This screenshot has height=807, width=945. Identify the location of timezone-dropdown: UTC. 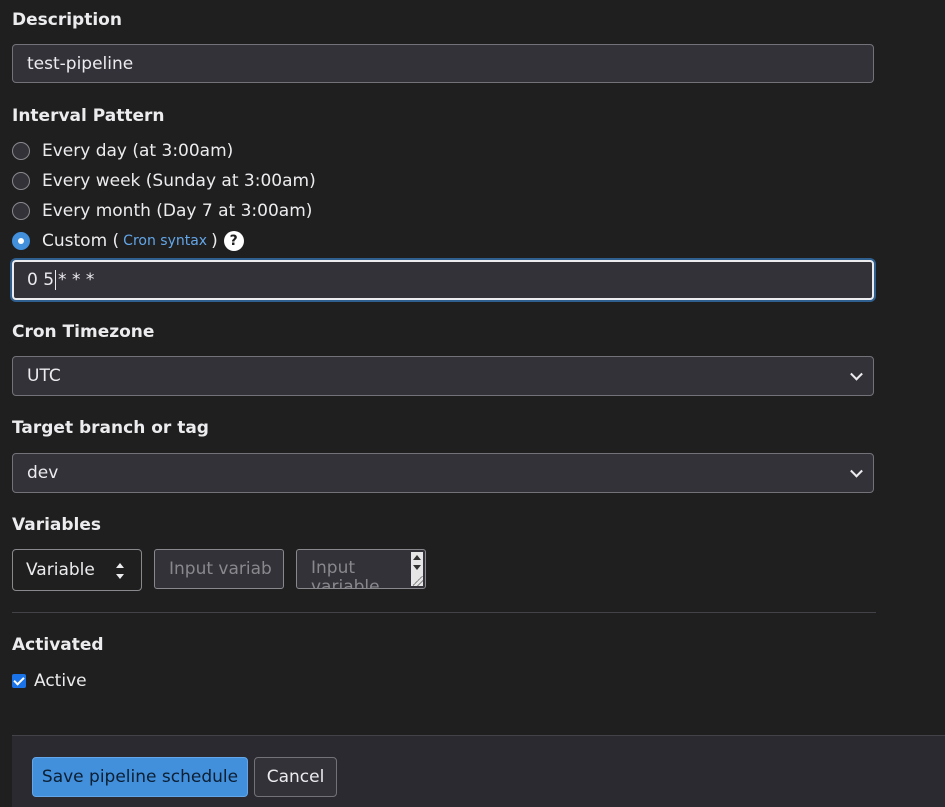
(443, 376).